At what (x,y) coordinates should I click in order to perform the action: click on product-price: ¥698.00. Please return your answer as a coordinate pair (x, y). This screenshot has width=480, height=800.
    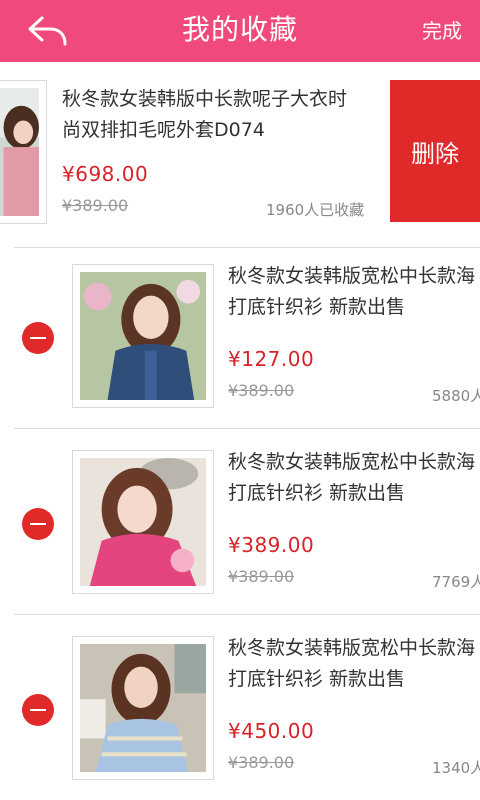
    Looking at the image, I should click on (105, 174).